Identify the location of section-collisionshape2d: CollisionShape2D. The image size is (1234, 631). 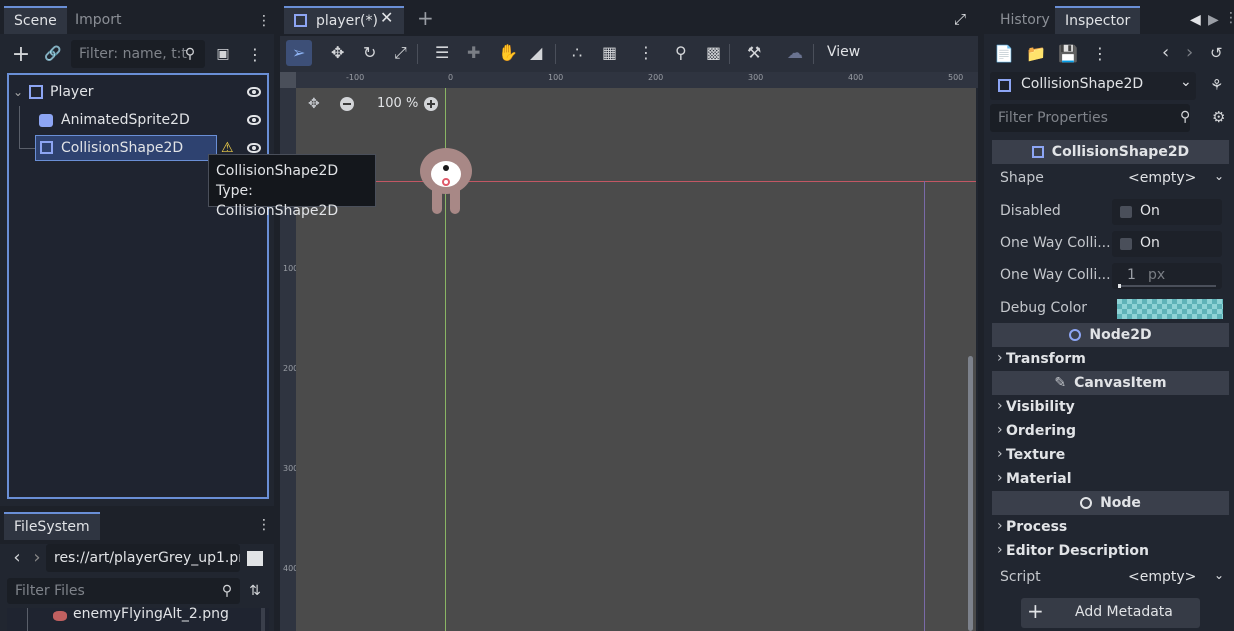
(1110, 152).